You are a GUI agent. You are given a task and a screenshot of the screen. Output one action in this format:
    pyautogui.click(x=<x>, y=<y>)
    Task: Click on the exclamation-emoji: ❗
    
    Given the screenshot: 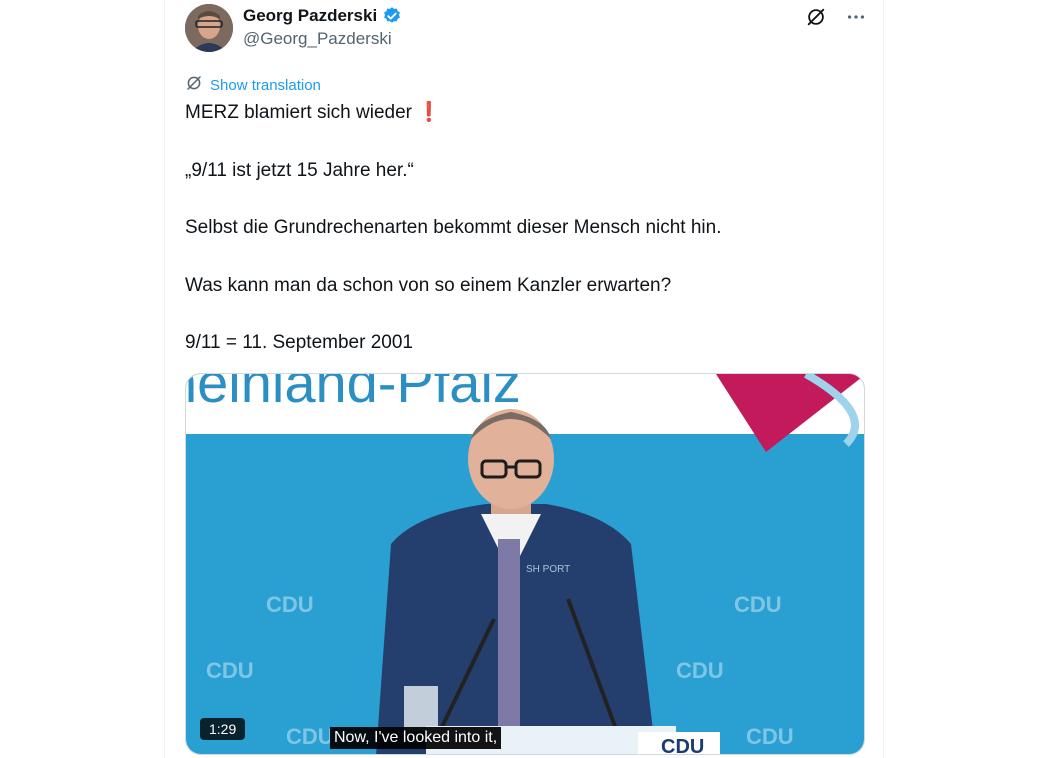 What is the action you would take?
    pyautogui.click(x=429, y=112)
    